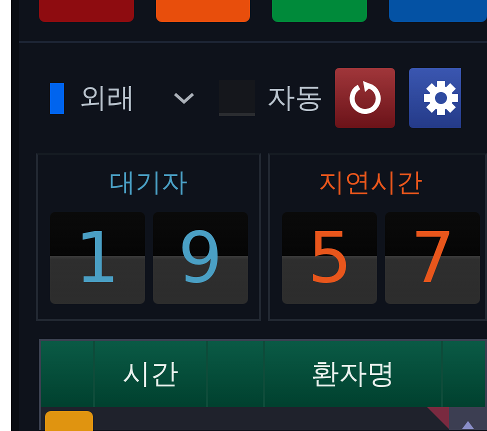 The height and width of the screenshot is (431, 487). What do you see at coordinates (441, 98) in the screenshot?
I see `settings-icon` at bounding box center [441, 98].